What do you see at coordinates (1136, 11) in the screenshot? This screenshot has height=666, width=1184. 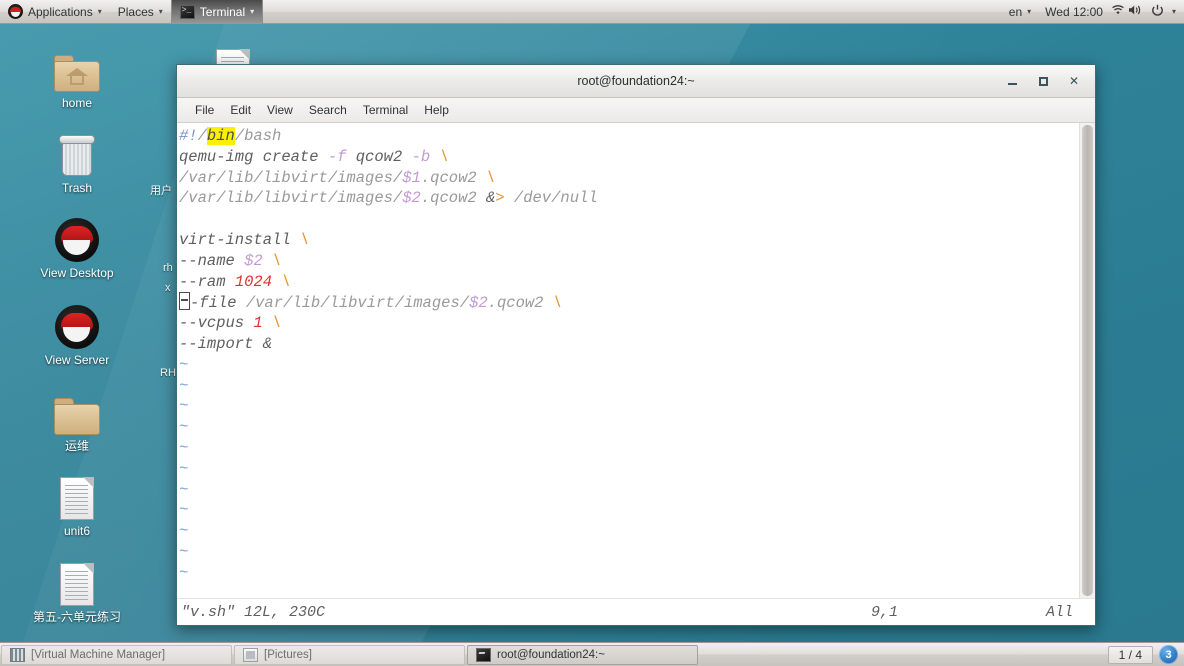 I see `volume-icon` at bounding box center [1136, 11].